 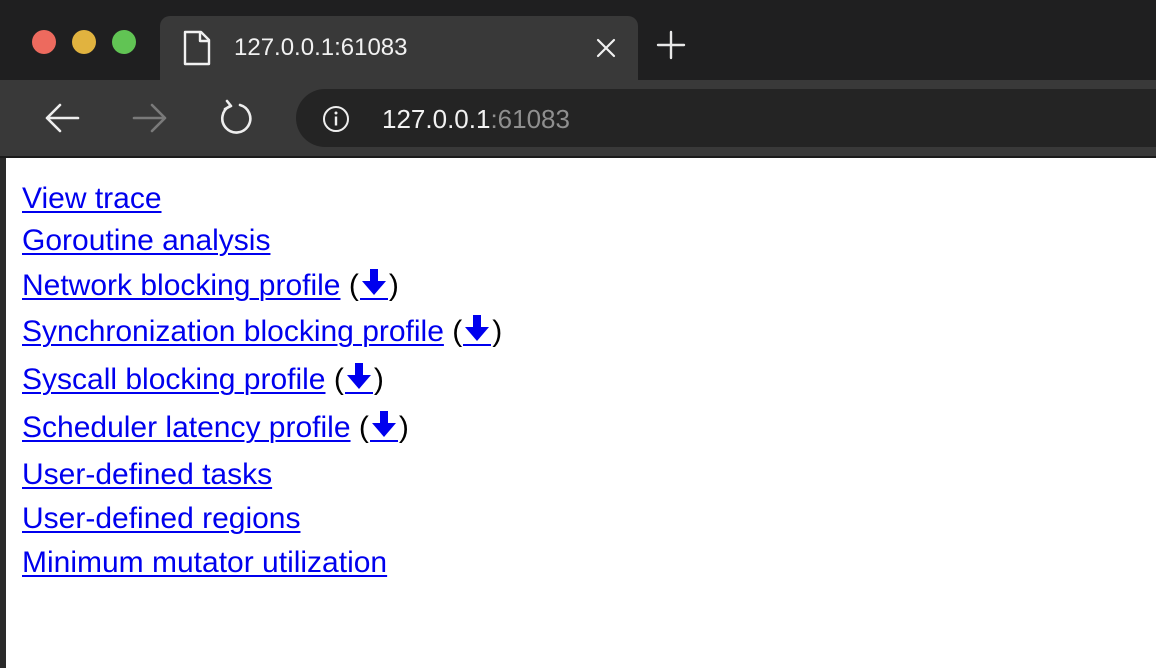 What do you see at coordinates (606, 48) in the screenshot?
I see `tab-close-icon` at bounding box center [606, 48].